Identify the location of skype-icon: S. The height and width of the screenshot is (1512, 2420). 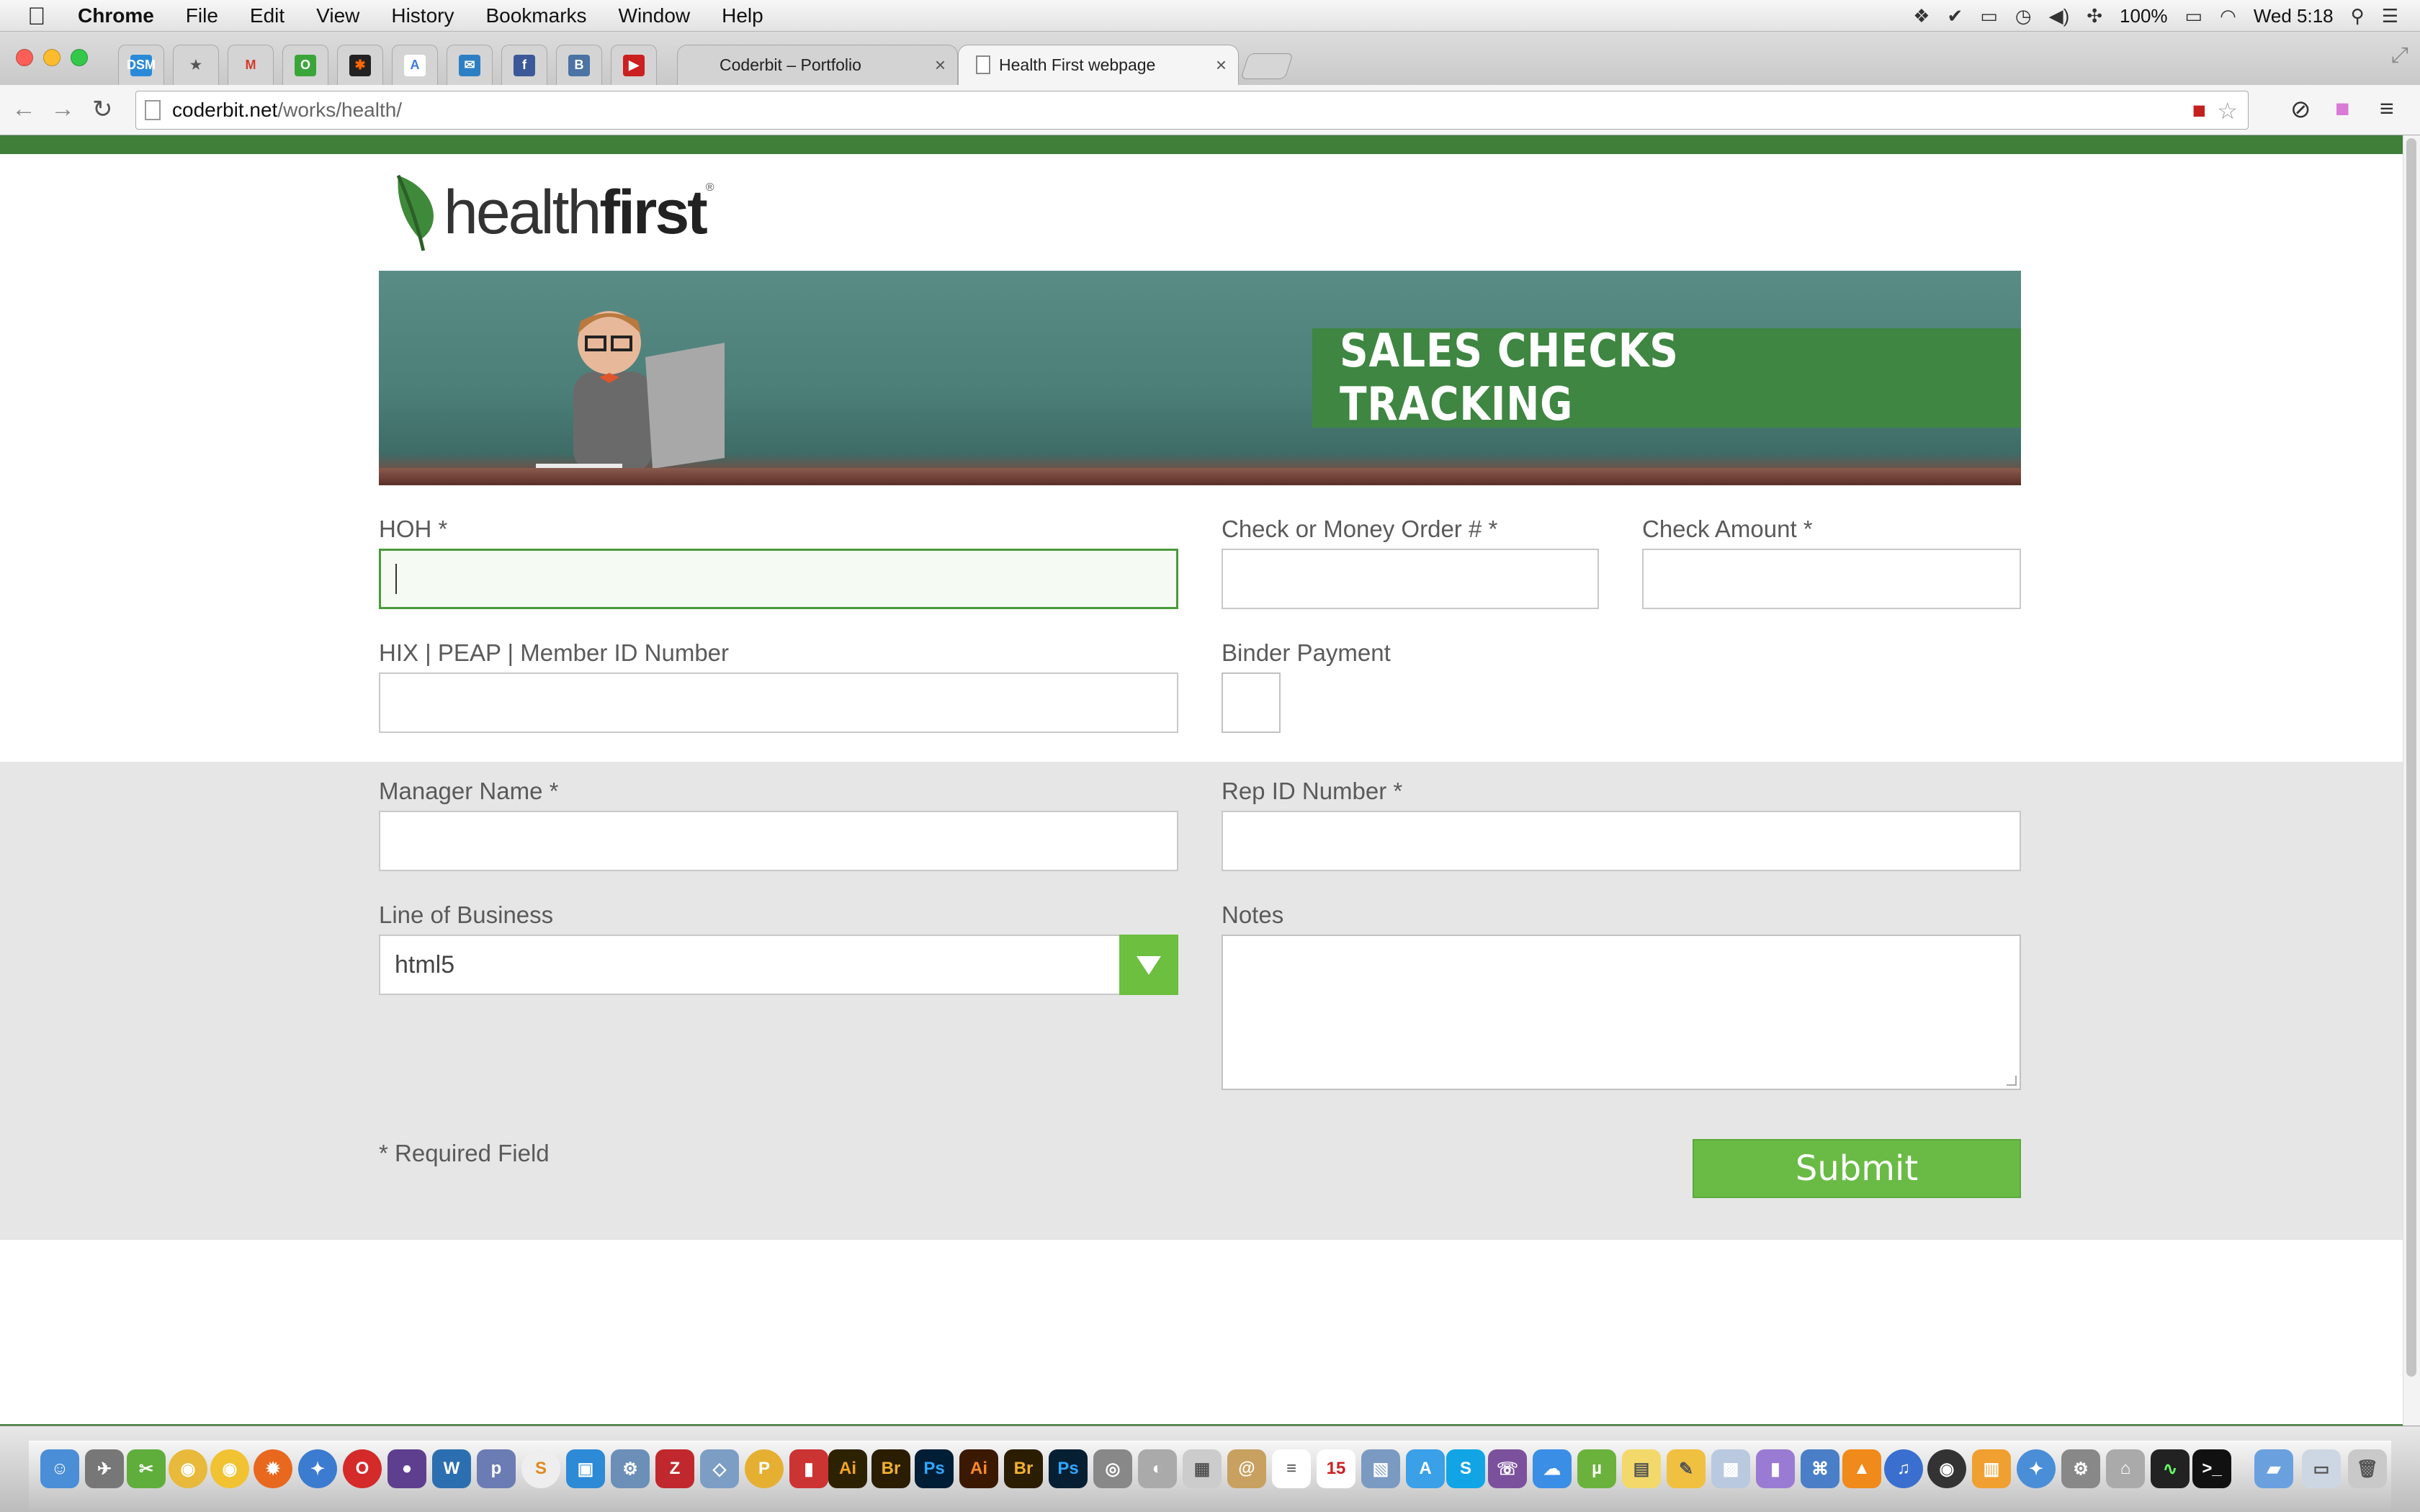
(1465, 1468).